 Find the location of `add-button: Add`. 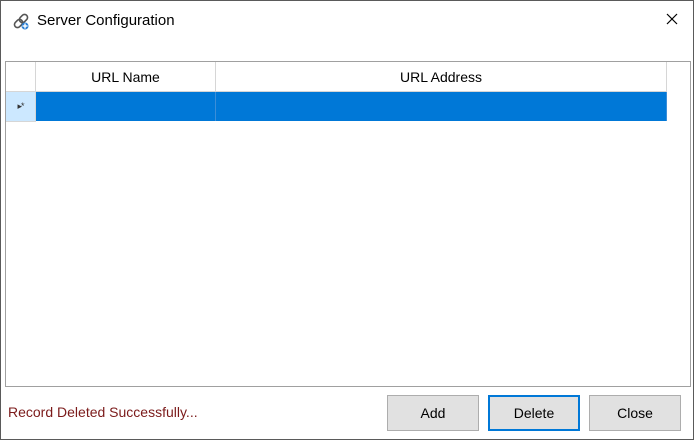

add-button: Add is located at coordinates (433, 413).